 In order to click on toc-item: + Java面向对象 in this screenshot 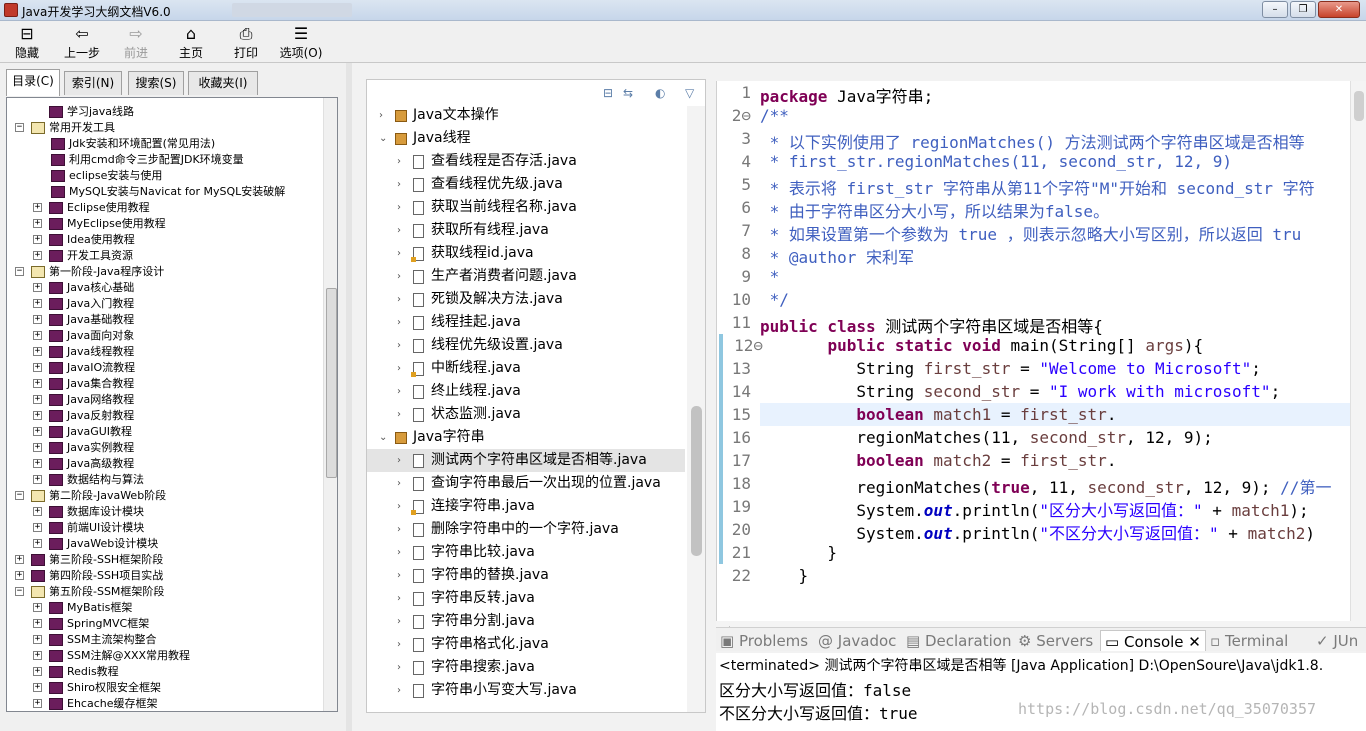, I will do `click(172, 336)`.